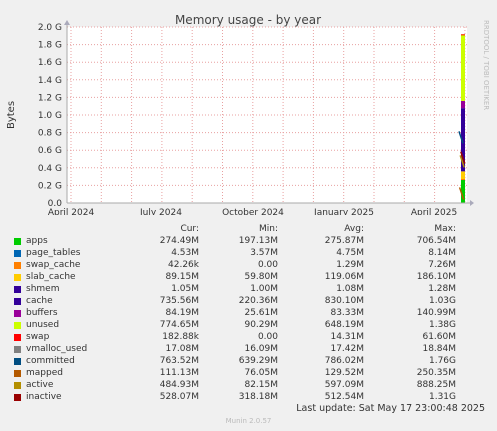 This screenshot has width=497, height=431. Describe the element at coordinates (390, 408) in the screenshot. I see `last-update: Last update: Sat May 17 23:00:48 2025` at that location.